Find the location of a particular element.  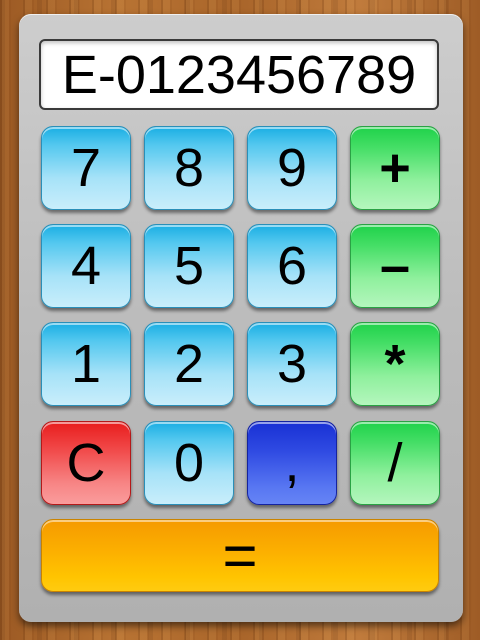

key-2-label: 2 is located at coordinates (189, 364).